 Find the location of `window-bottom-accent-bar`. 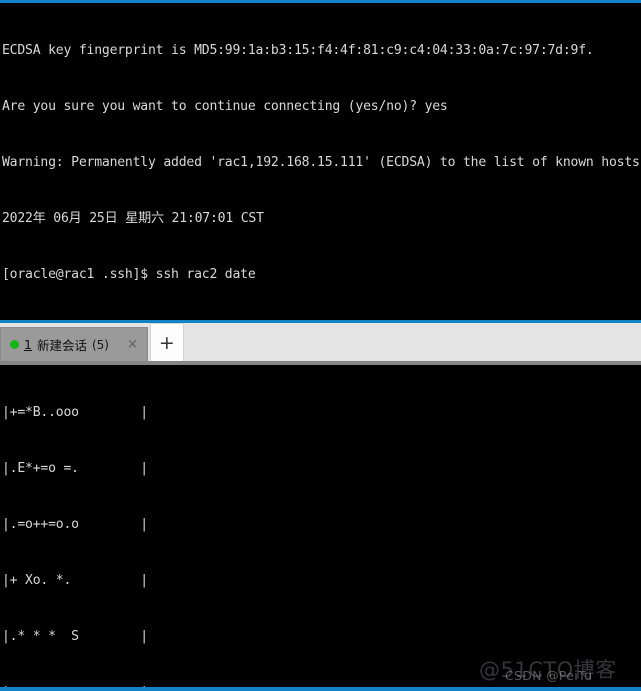

window-bottom-accent-bar is located at coordinates (320, 689).